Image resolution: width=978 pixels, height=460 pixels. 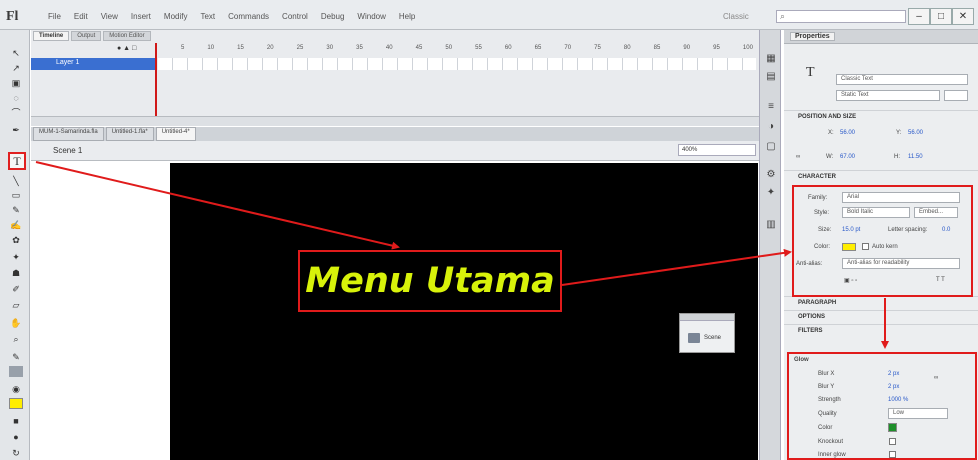 I want to click on layer-row: Layer 1, so click(x=93, y=64).